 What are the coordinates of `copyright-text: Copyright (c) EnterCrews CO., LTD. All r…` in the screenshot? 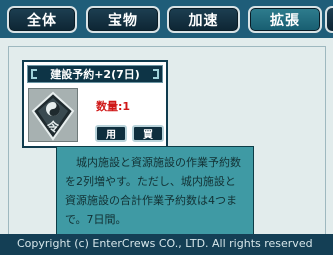 It's located at (165, 243).